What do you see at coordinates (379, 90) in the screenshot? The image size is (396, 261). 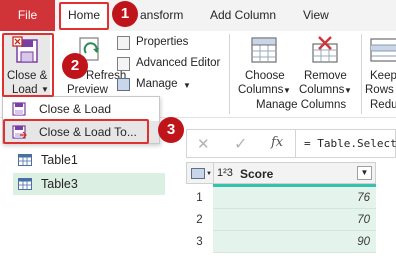 I see `keep-rows-label-2: Rows` at bounding box center [379, 90].